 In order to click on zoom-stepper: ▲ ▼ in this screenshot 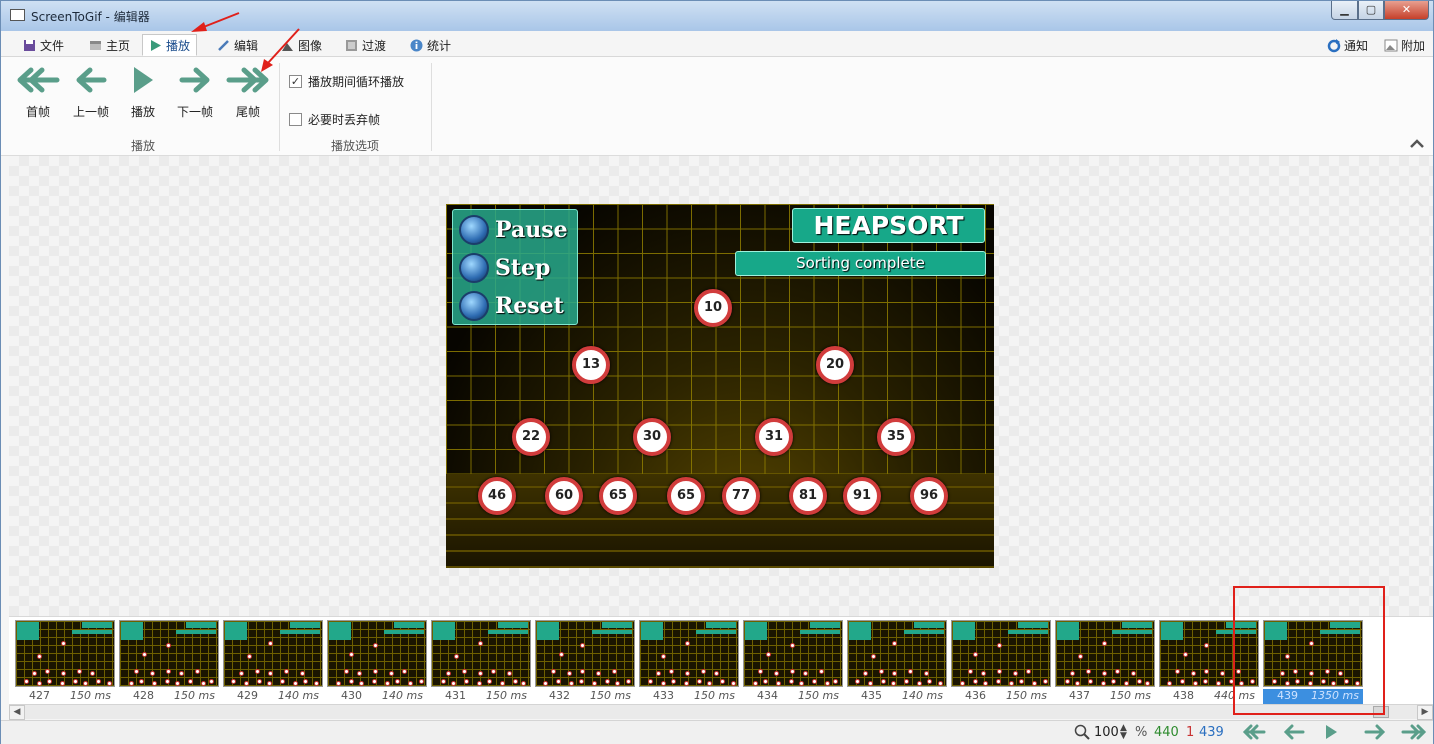, I will do `click(1123, 732)`.